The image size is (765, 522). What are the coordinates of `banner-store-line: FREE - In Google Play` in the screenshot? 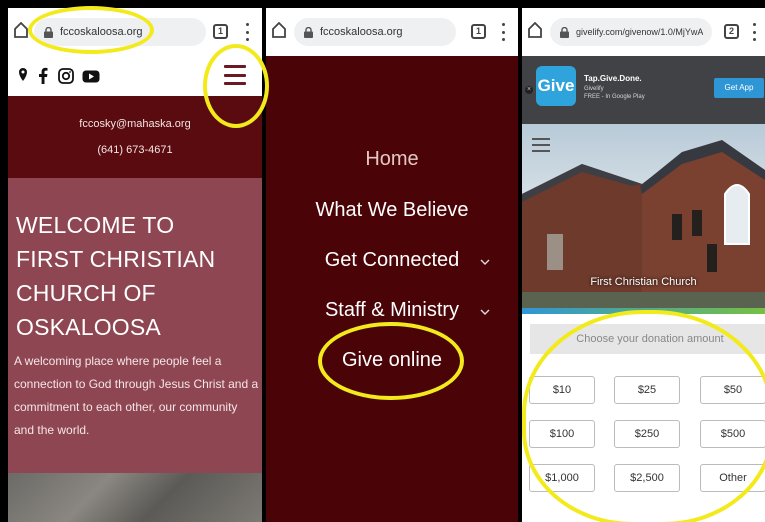 It's located at (614, 97).